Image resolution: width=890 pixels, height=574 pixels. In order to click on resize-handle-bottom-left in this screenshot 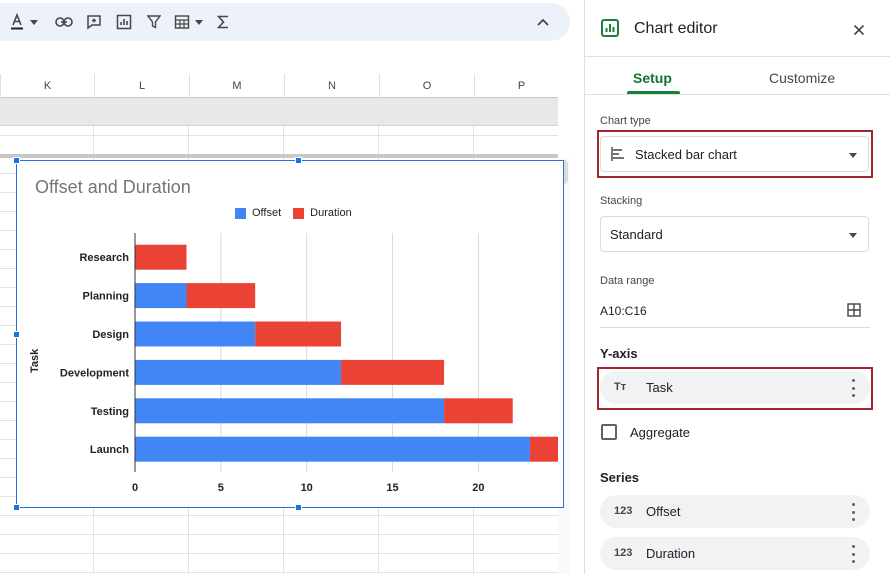, I will do `click(16, 507)`.